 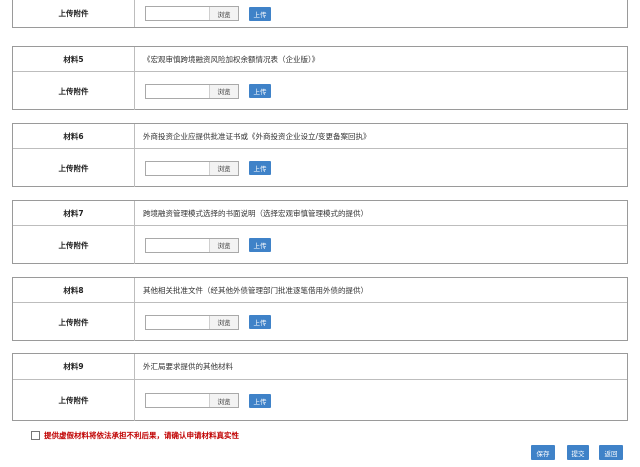 What do you see at coordinates (255, 213) in the screenshot?
I see `material-description: 跨境融资管理模式选择的书面说明（选择宏观审慎管理模式的提供）` at bounding box center [255, 213].